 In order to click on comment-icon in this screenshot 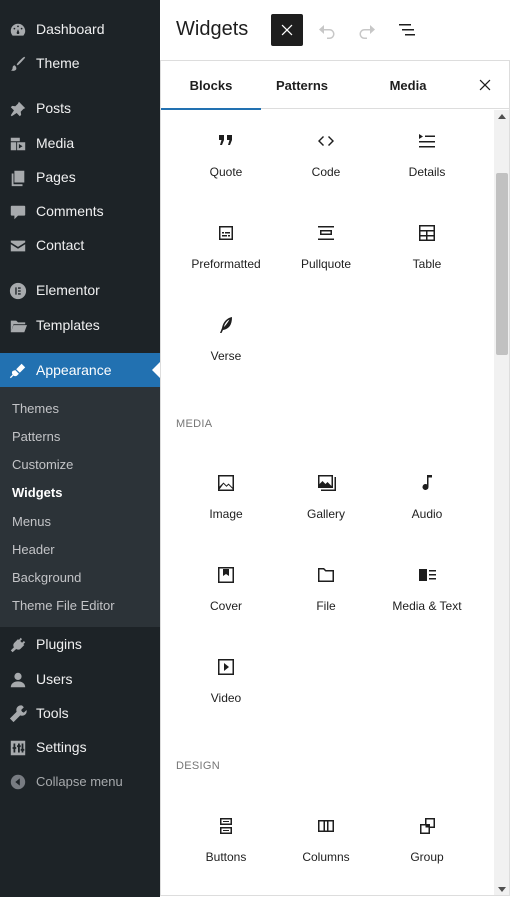, I will do `click(18, 212)`.